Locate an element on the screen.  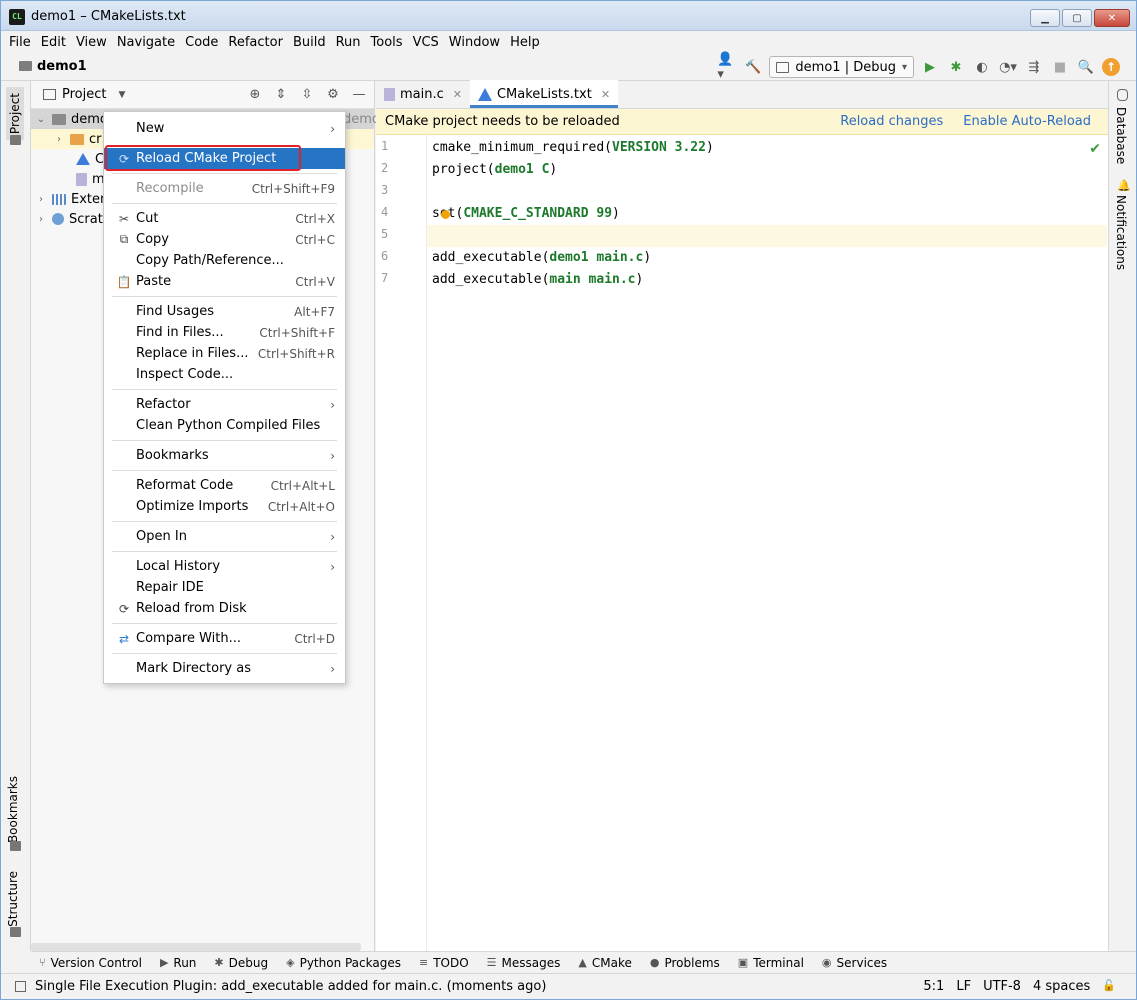
menu-item-local-history: Local History › is located at coordinates (224, 566).